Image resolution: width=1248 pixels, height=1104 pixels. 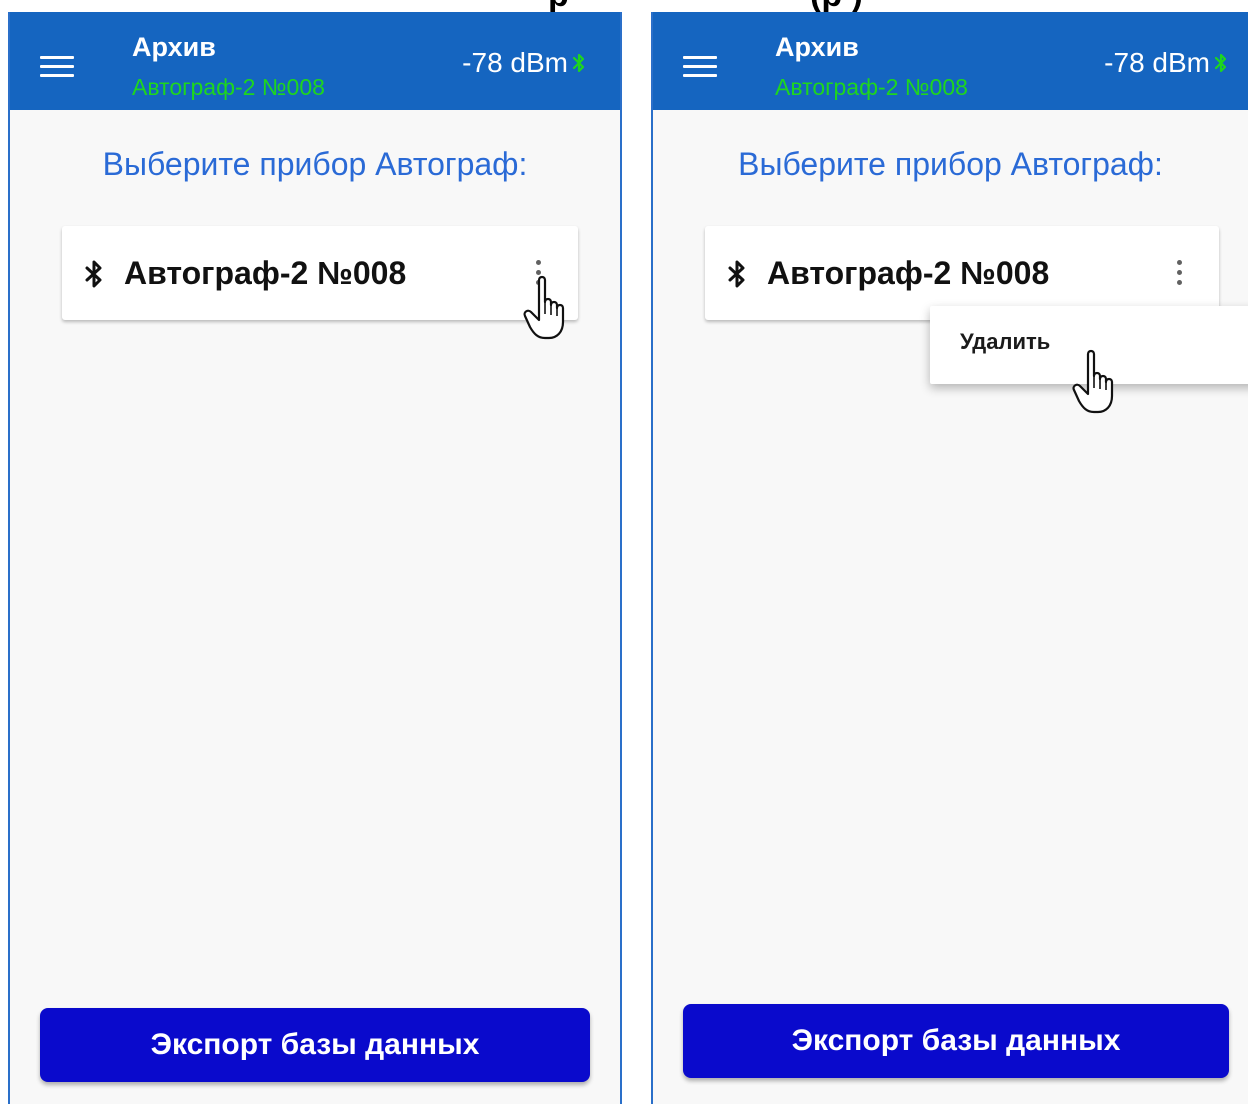 I want to click on top-caption: р (р ), so click(x=624, y=6).